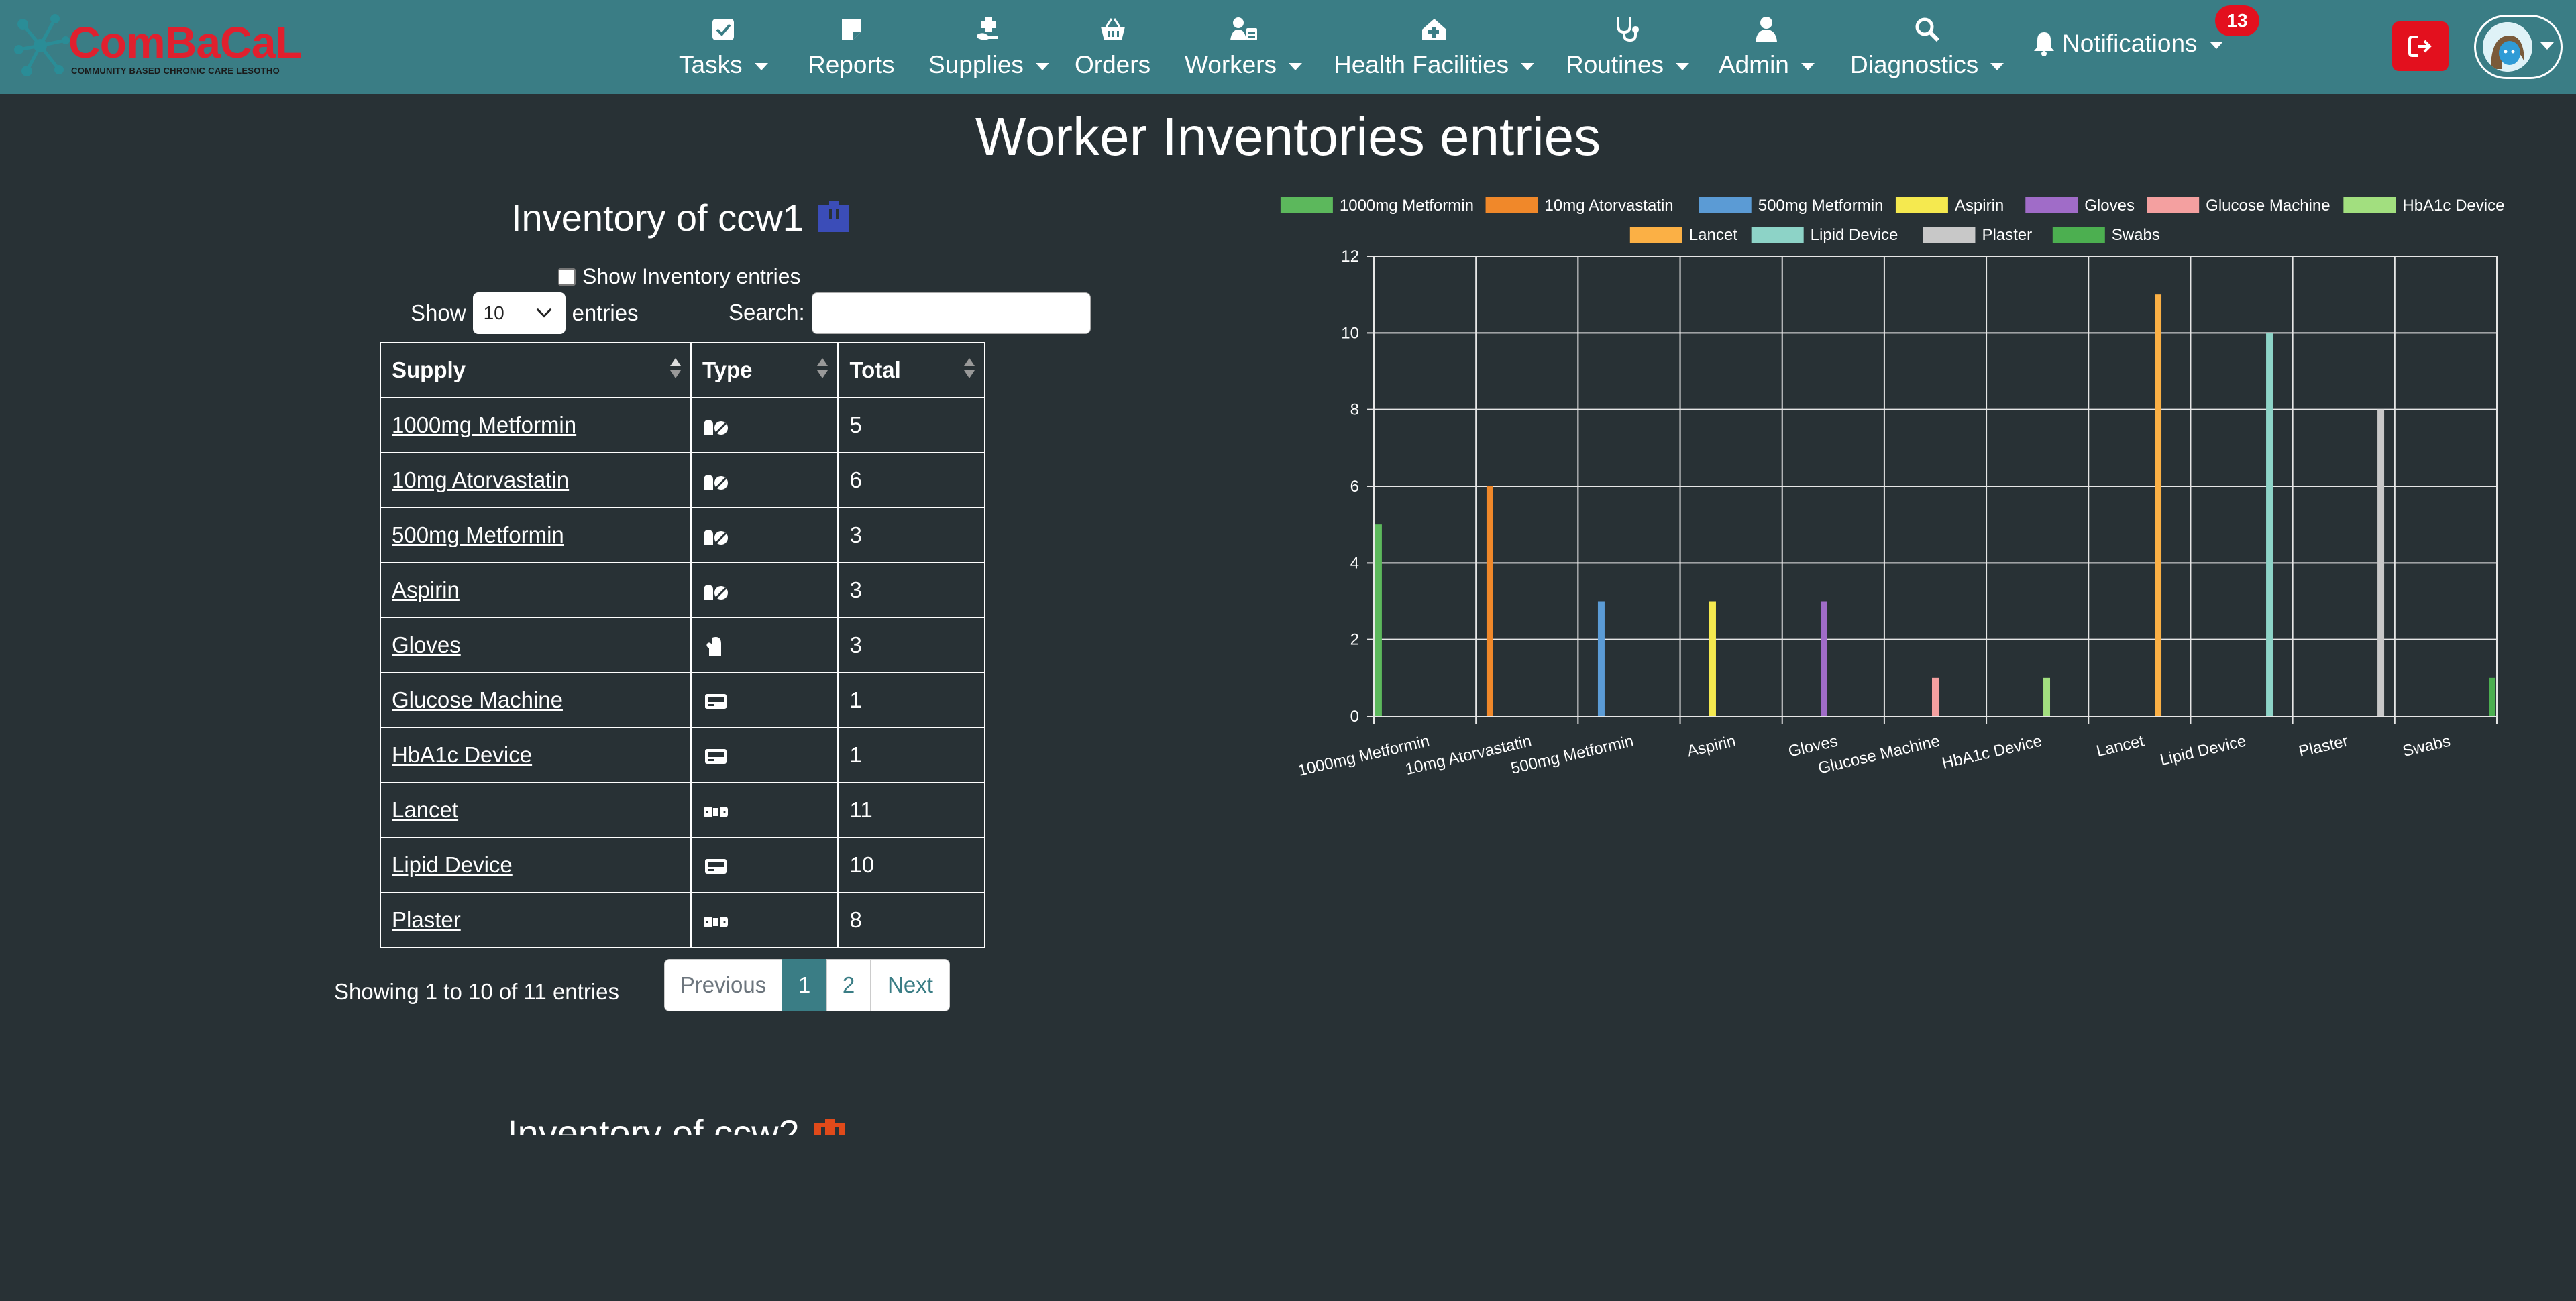 The image size is (2576, 1301). What do you see at coordinates (1711, 746) in the screenshot?
I see `x-tick-label: Aspirin` at bounding box center [1711, 746].